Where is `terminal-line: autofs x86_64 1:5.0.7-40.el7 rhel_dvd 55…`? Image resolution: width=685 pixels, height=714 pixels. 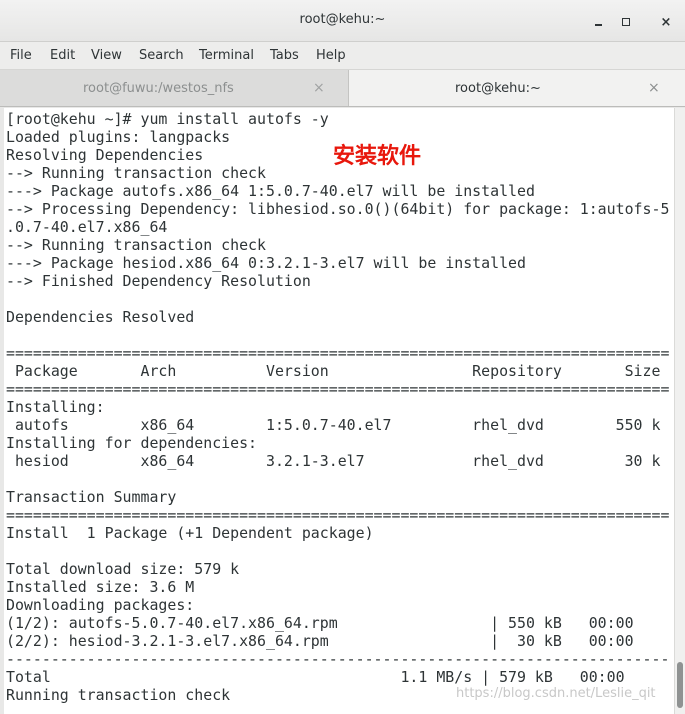 terminal-line: autofs x86_64 1:5.0.7-40.el7 rhel_dvd 55… is located at coordinates (333, 425).